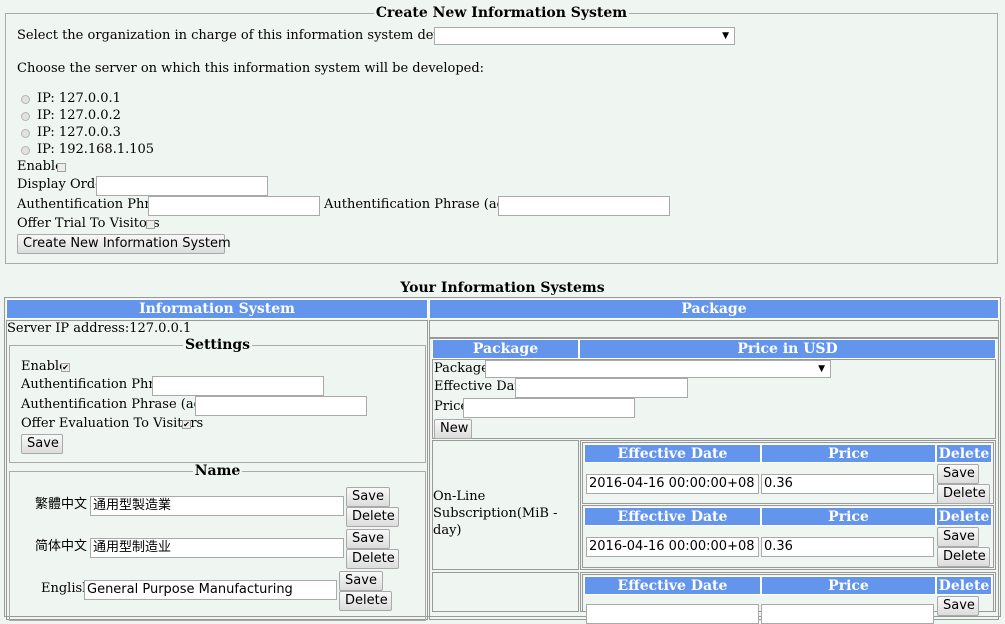 The width and height of the screenshot is (1005, 624). I want to click on price-table-1-header-date: Effective Date, so click(672, 453).